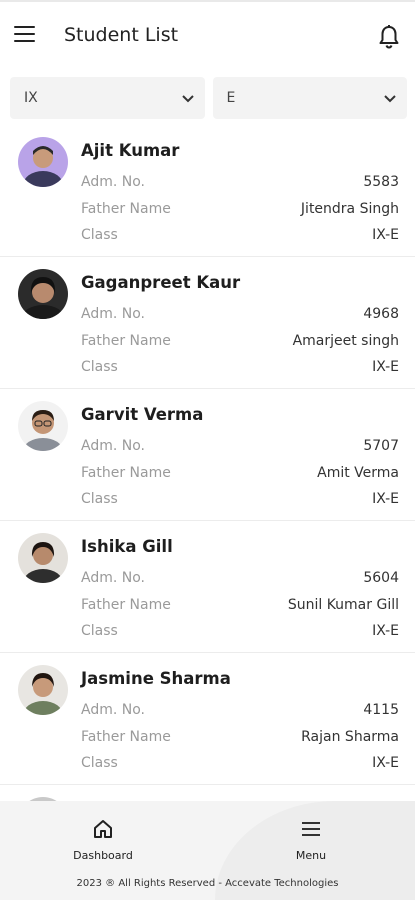  What do you see at coordinates (381, 578) in the screenshot?
I see `adm-no-value: 5604` at bounding box center [381, 578].